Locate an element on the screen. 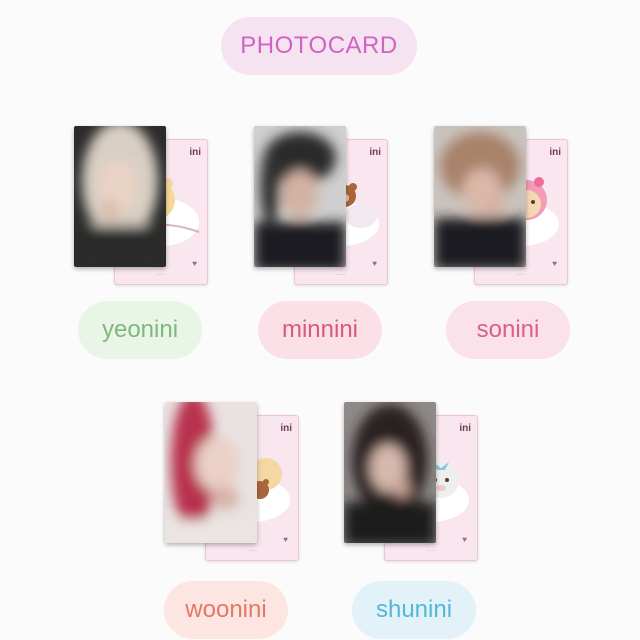  name-pill-sonini: sonini is located at coordinates (508, 330).